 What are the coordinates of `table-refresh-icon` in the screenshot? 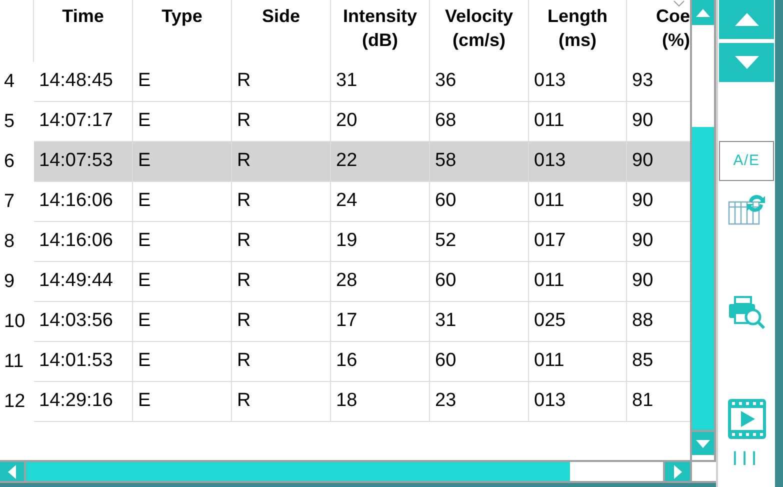 It's located at (746, 210).